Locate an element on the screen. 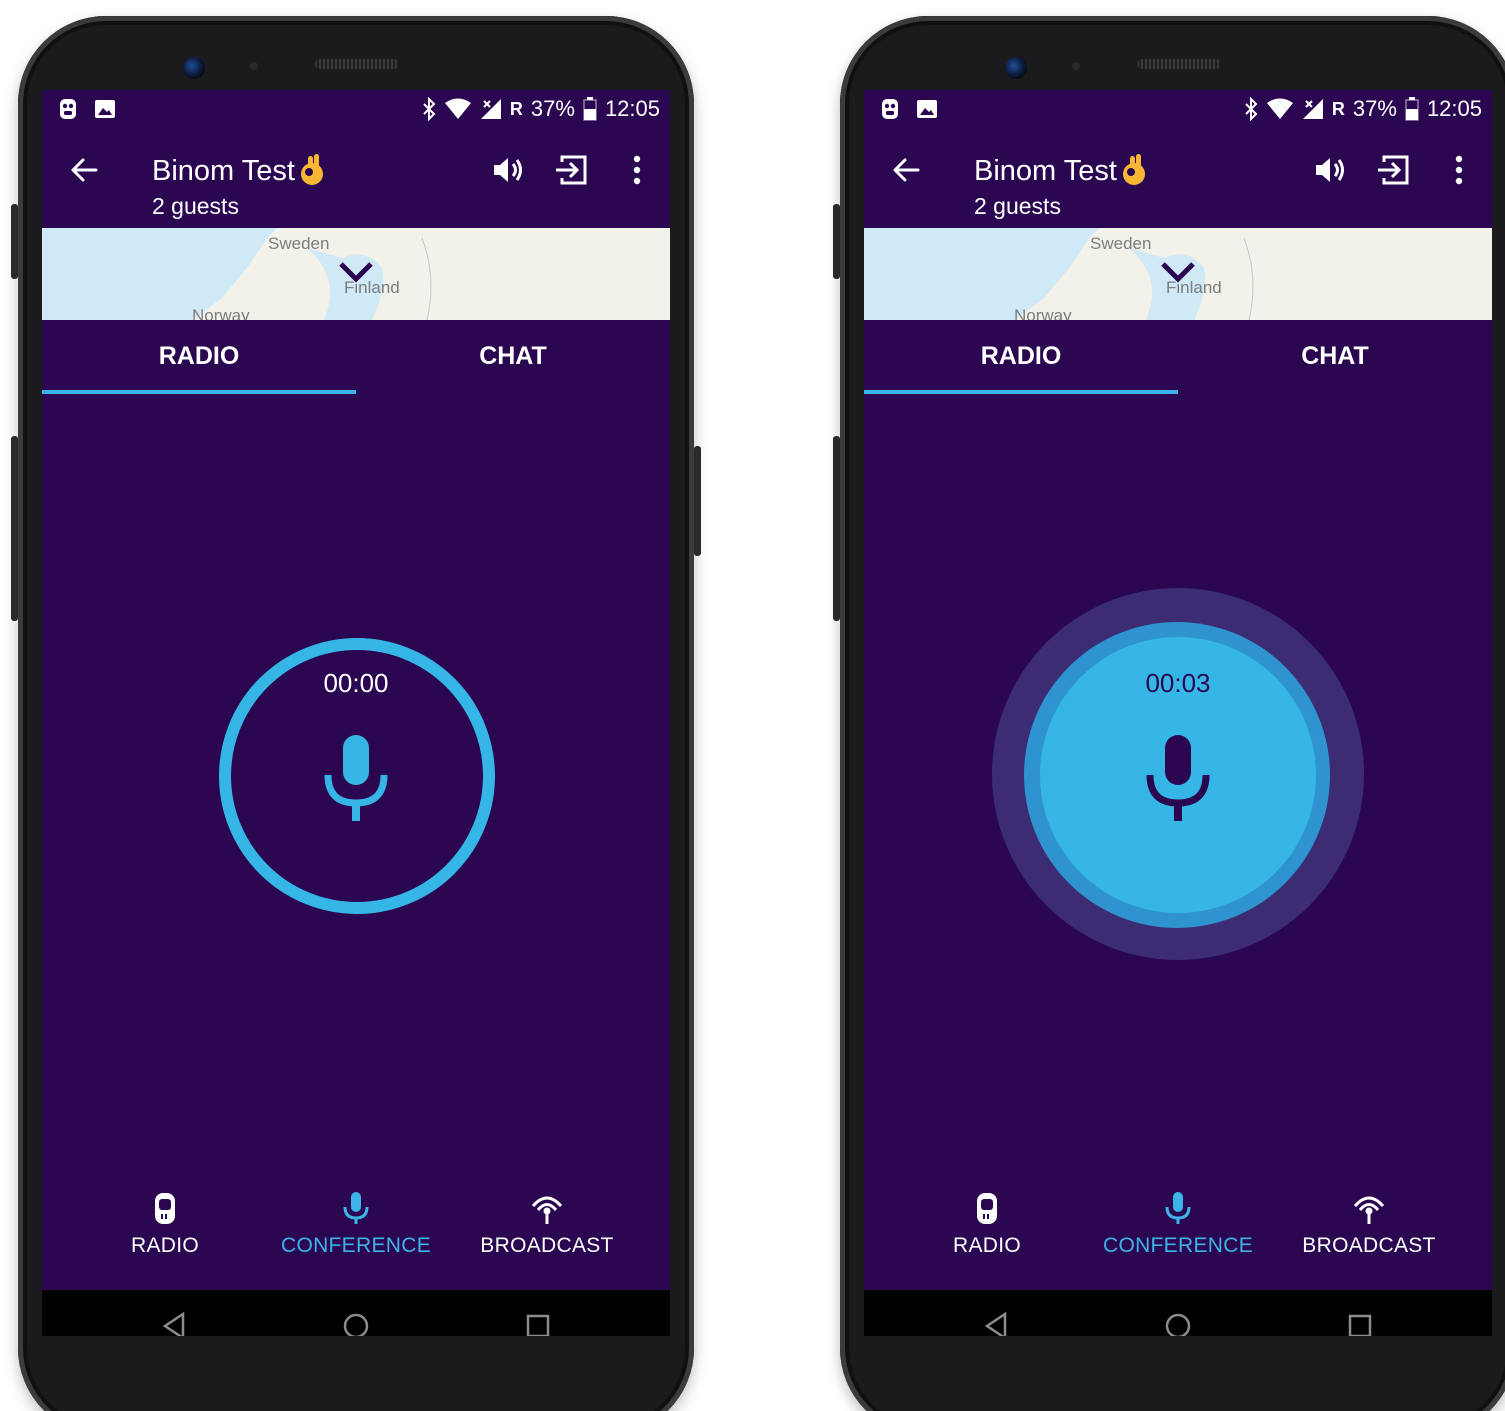  nav-radio-label: RADIO is located at coordinates (986, 1245).